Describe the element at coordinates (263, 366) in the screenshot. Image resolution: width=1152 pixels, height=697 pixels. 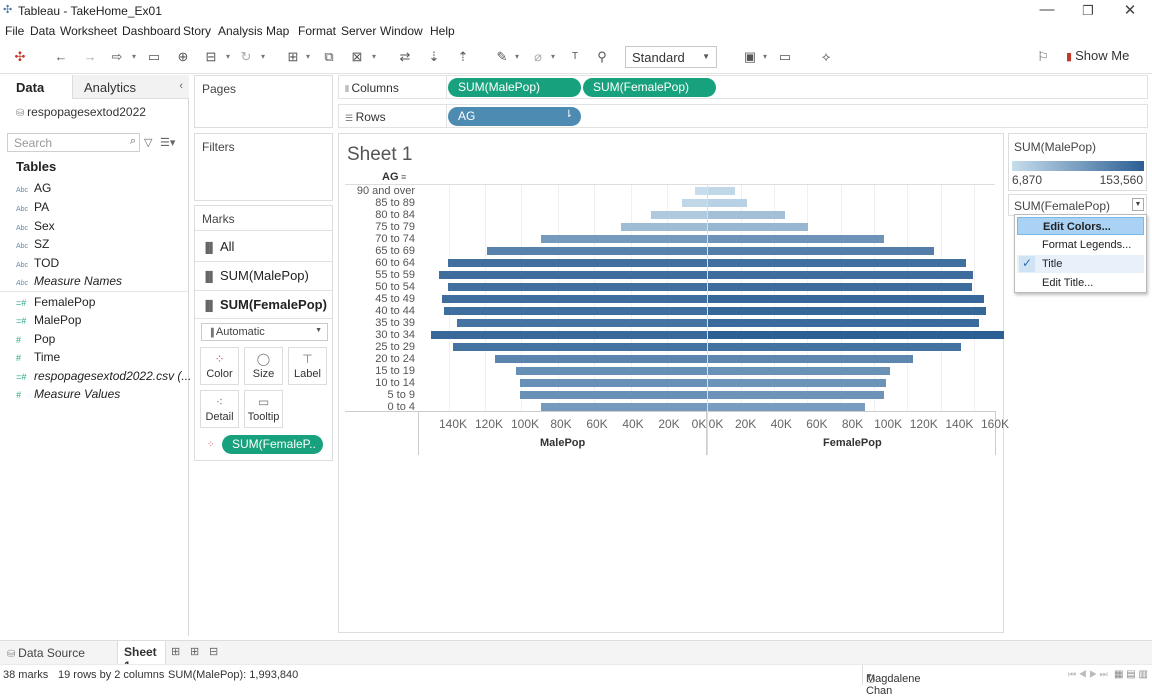
I see `size-button: ◯ Size` at that location.